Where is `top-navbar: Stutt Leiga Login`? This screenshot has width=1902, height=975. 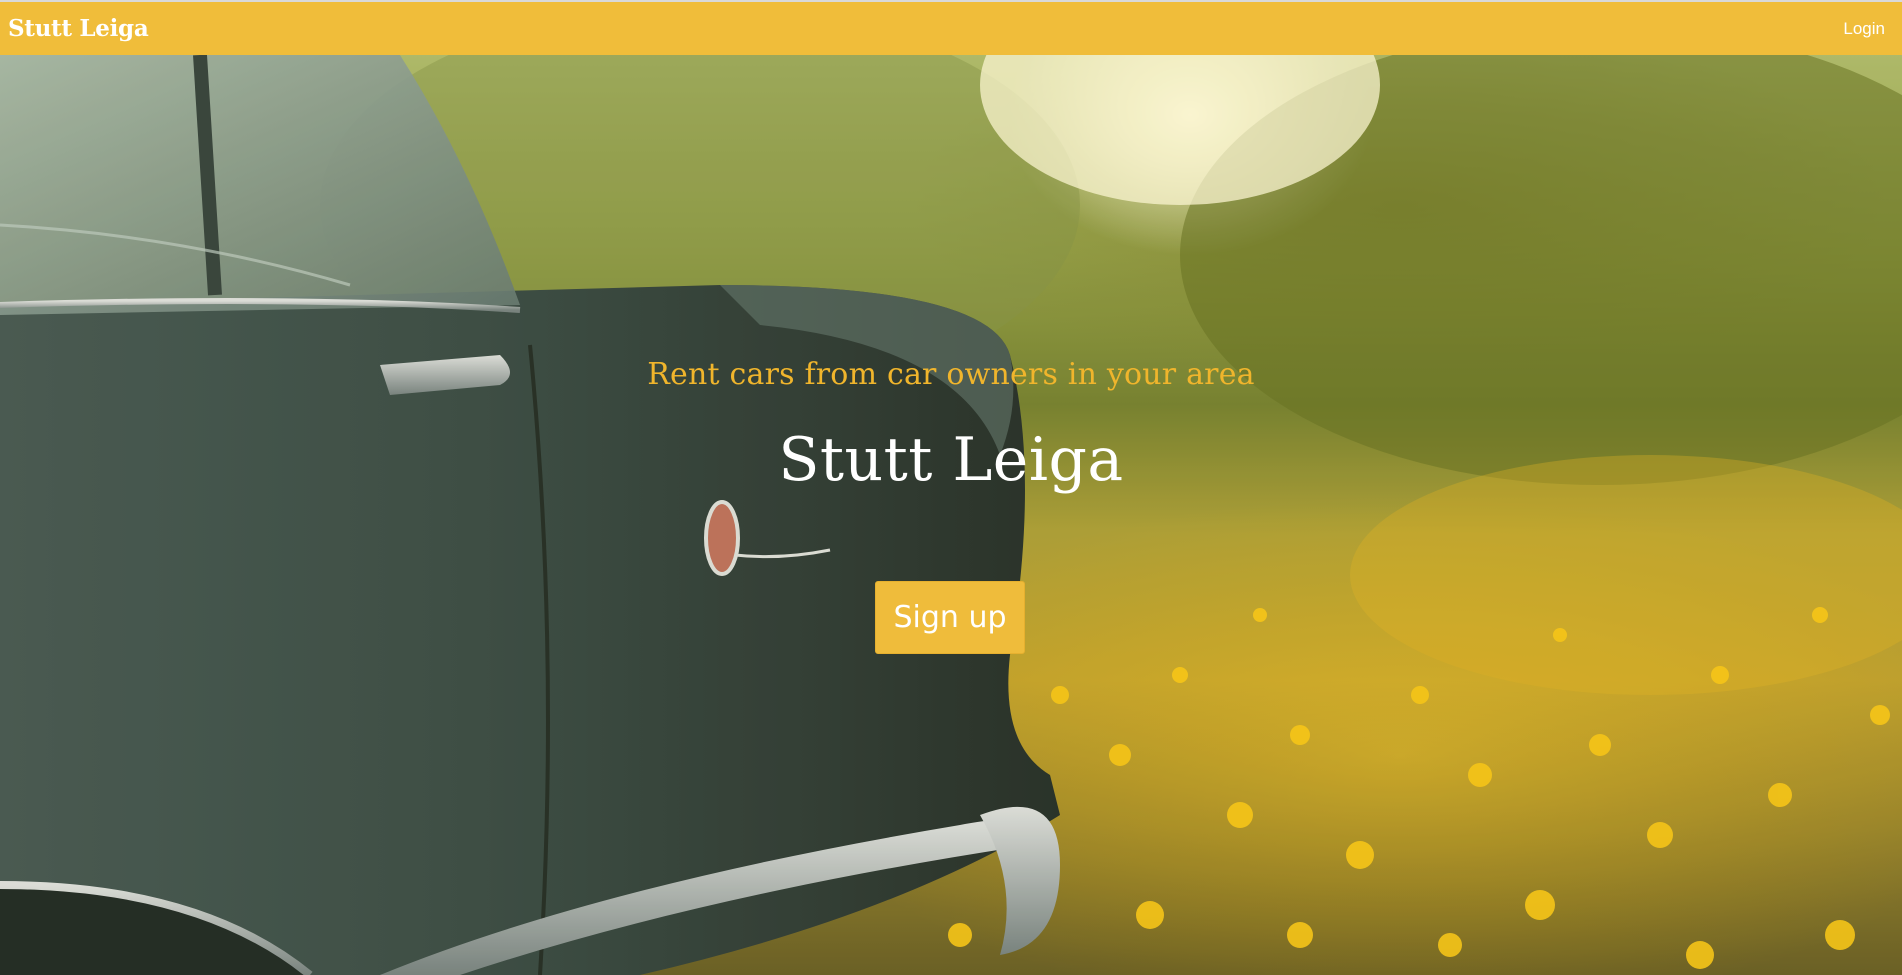 top-navbar: Stutt Leiga Login is located at coordinates (951, 27).